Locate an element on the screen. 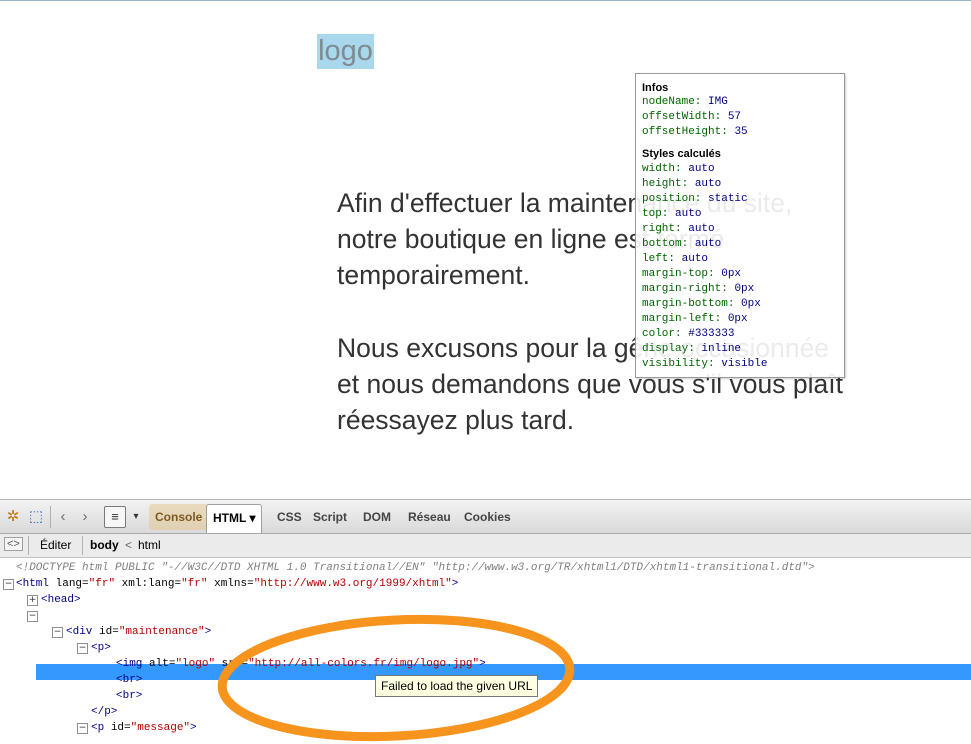  error-tooltip: Failed to load the given URL is located at coordinates (457, 686).